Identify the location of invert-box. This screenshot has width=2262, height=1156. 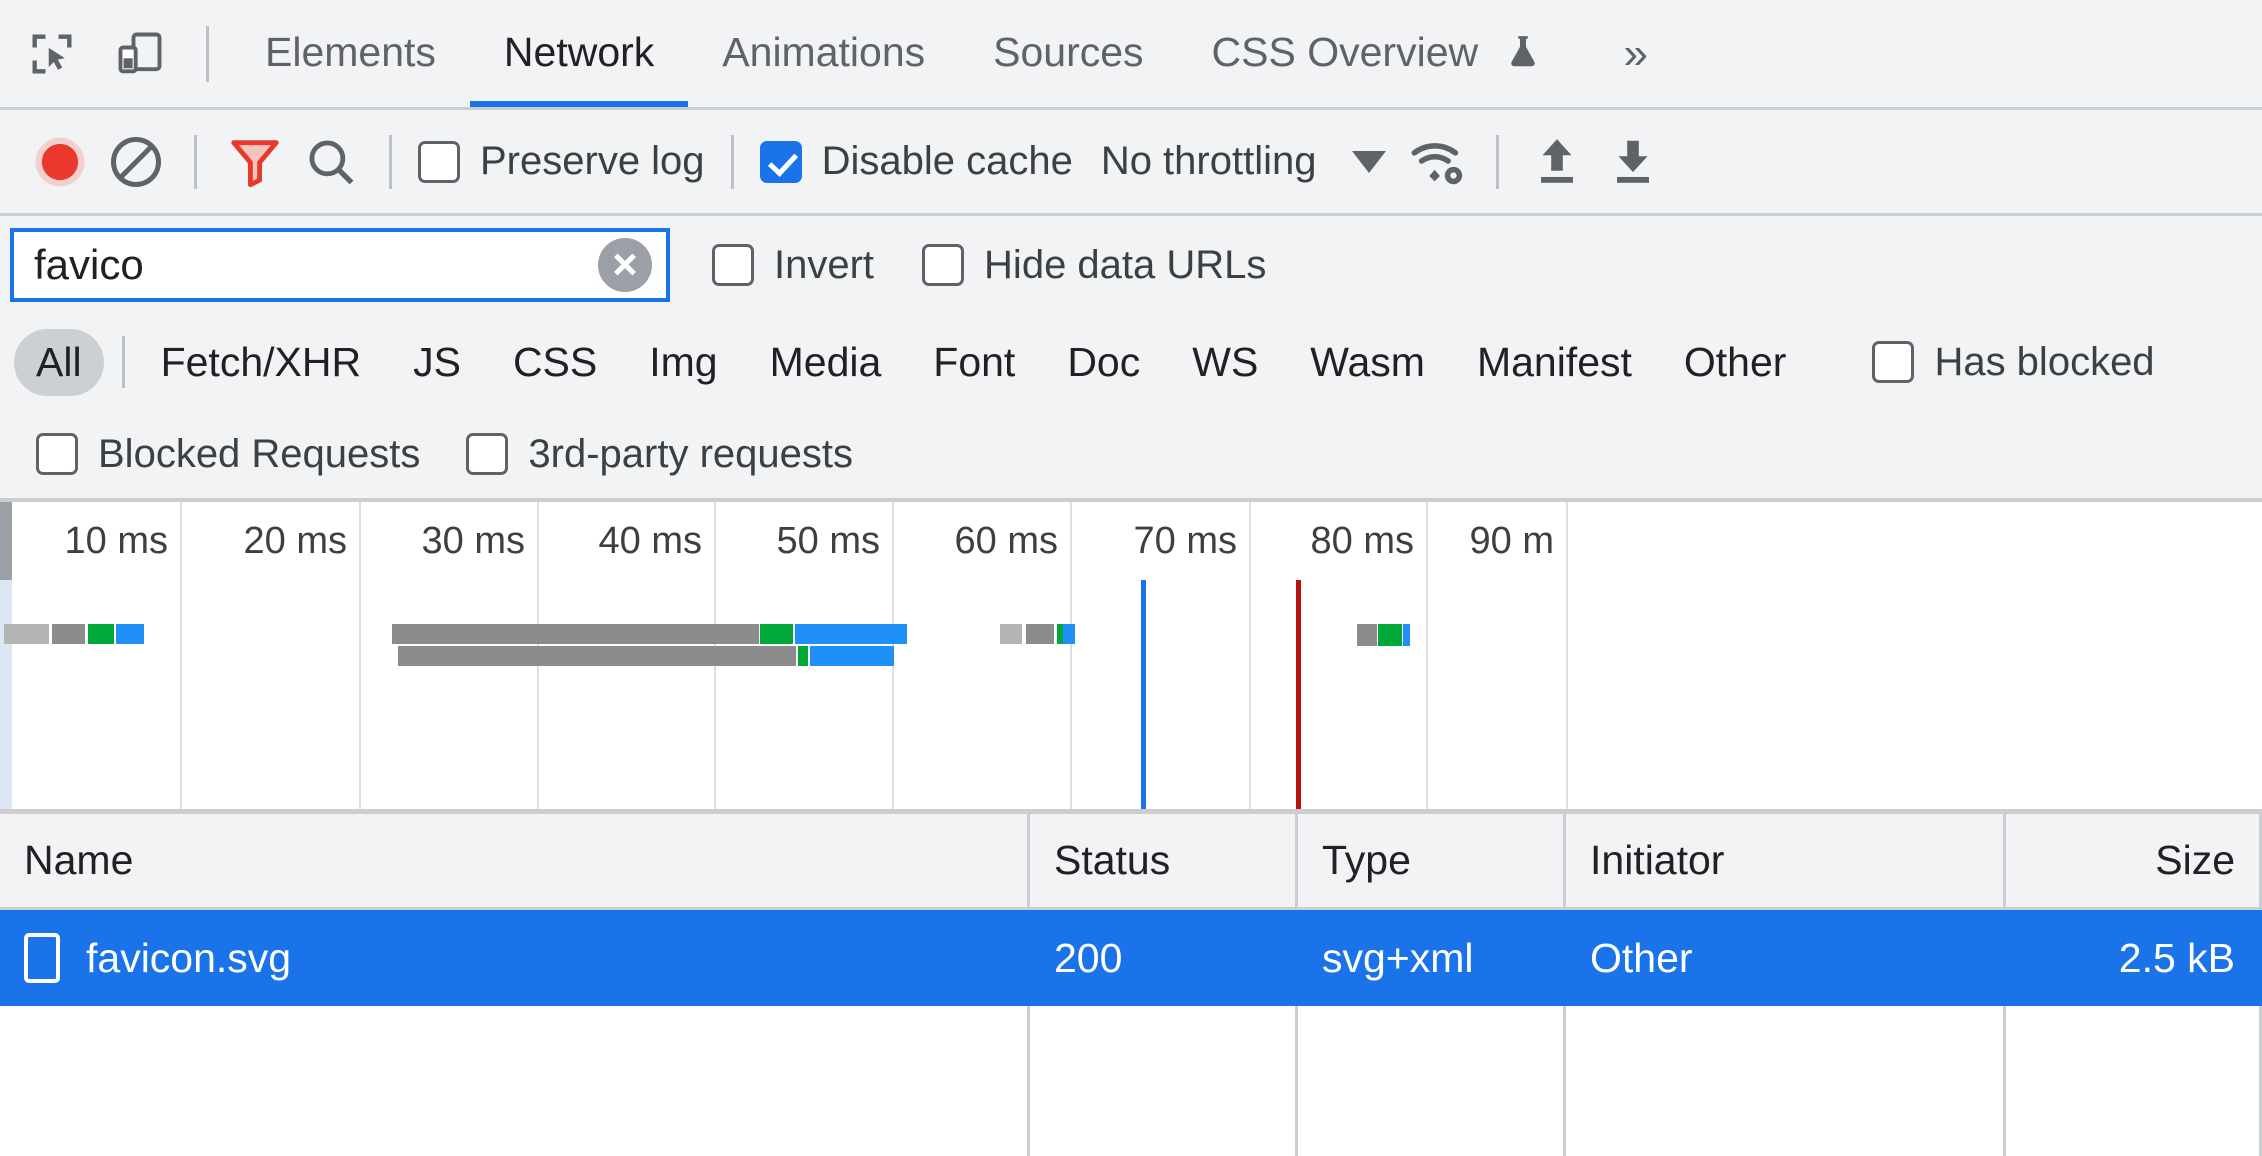
(733, 265).